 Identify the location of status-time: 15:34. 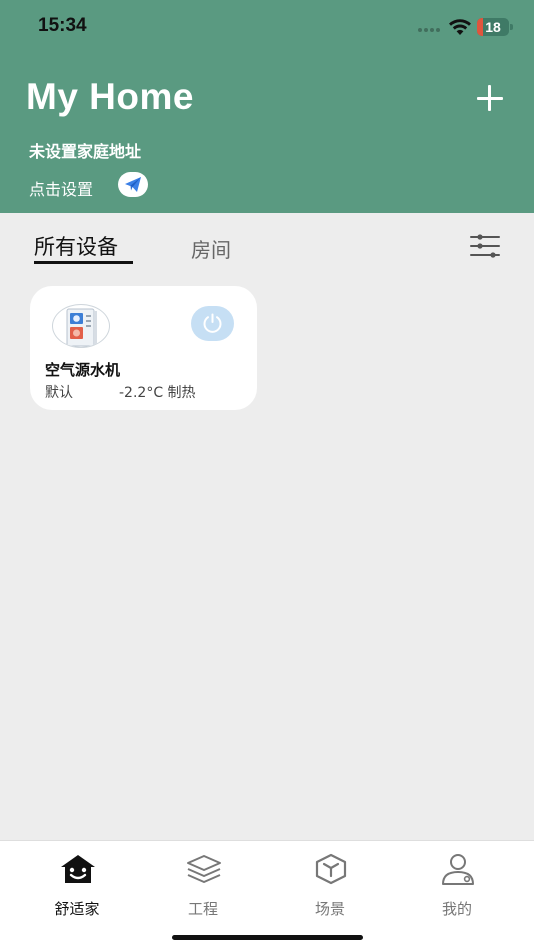
(62, 25).